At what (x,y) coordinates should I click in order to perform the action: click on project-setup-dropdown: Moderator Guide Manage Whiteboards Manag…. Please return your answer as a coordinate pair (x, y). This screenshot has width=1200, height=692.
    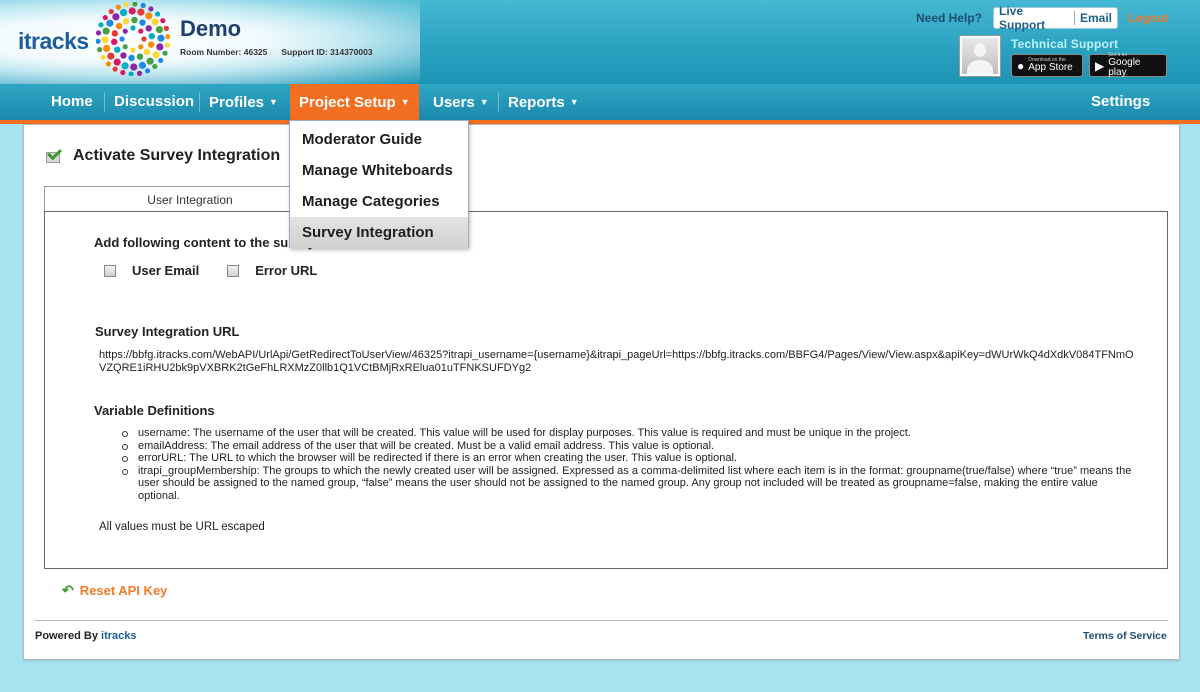
    Looking at the image, I should click on (379, 184).